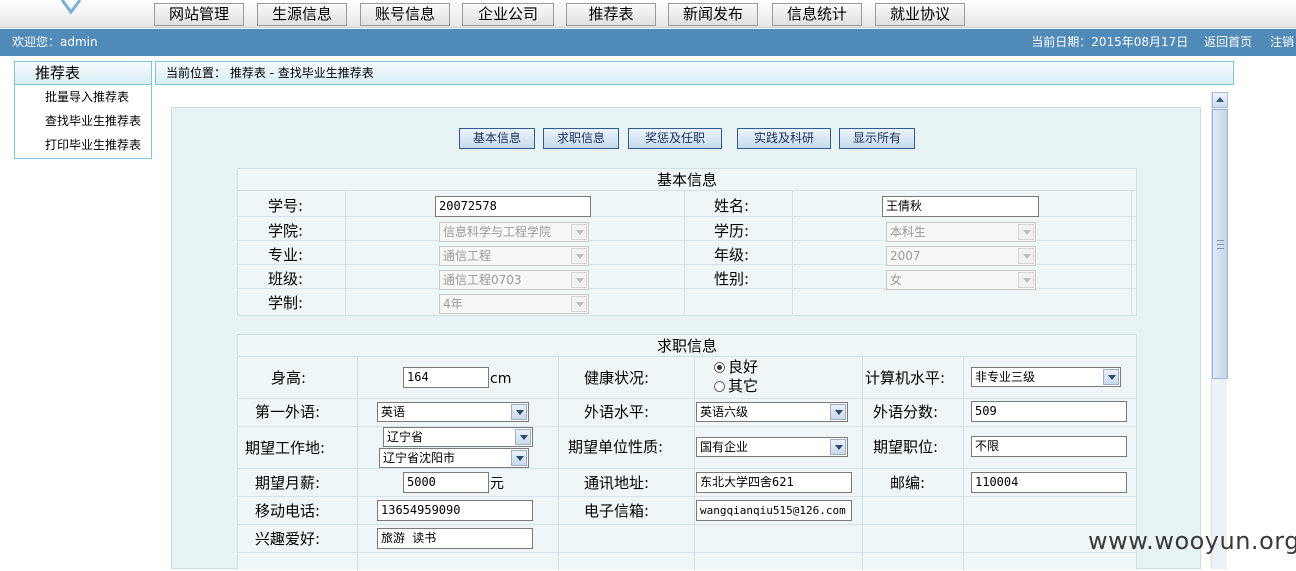 Image resolution: width=1296 pixels, height=571 pixels. Describe the element at coordinates (687, 180) in the screenshot. I see `basic-info-title: 基本信息` at that location.